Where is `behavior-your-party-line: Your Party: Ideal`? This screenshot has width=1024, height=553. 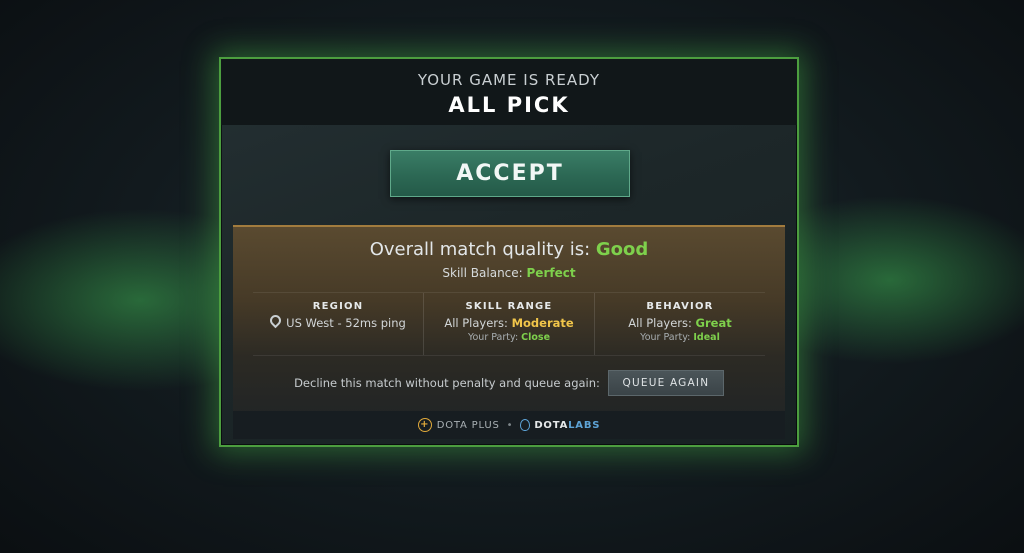
behavior-your-party-line: Your Party: Ideal is located at coordinates (680, 337).